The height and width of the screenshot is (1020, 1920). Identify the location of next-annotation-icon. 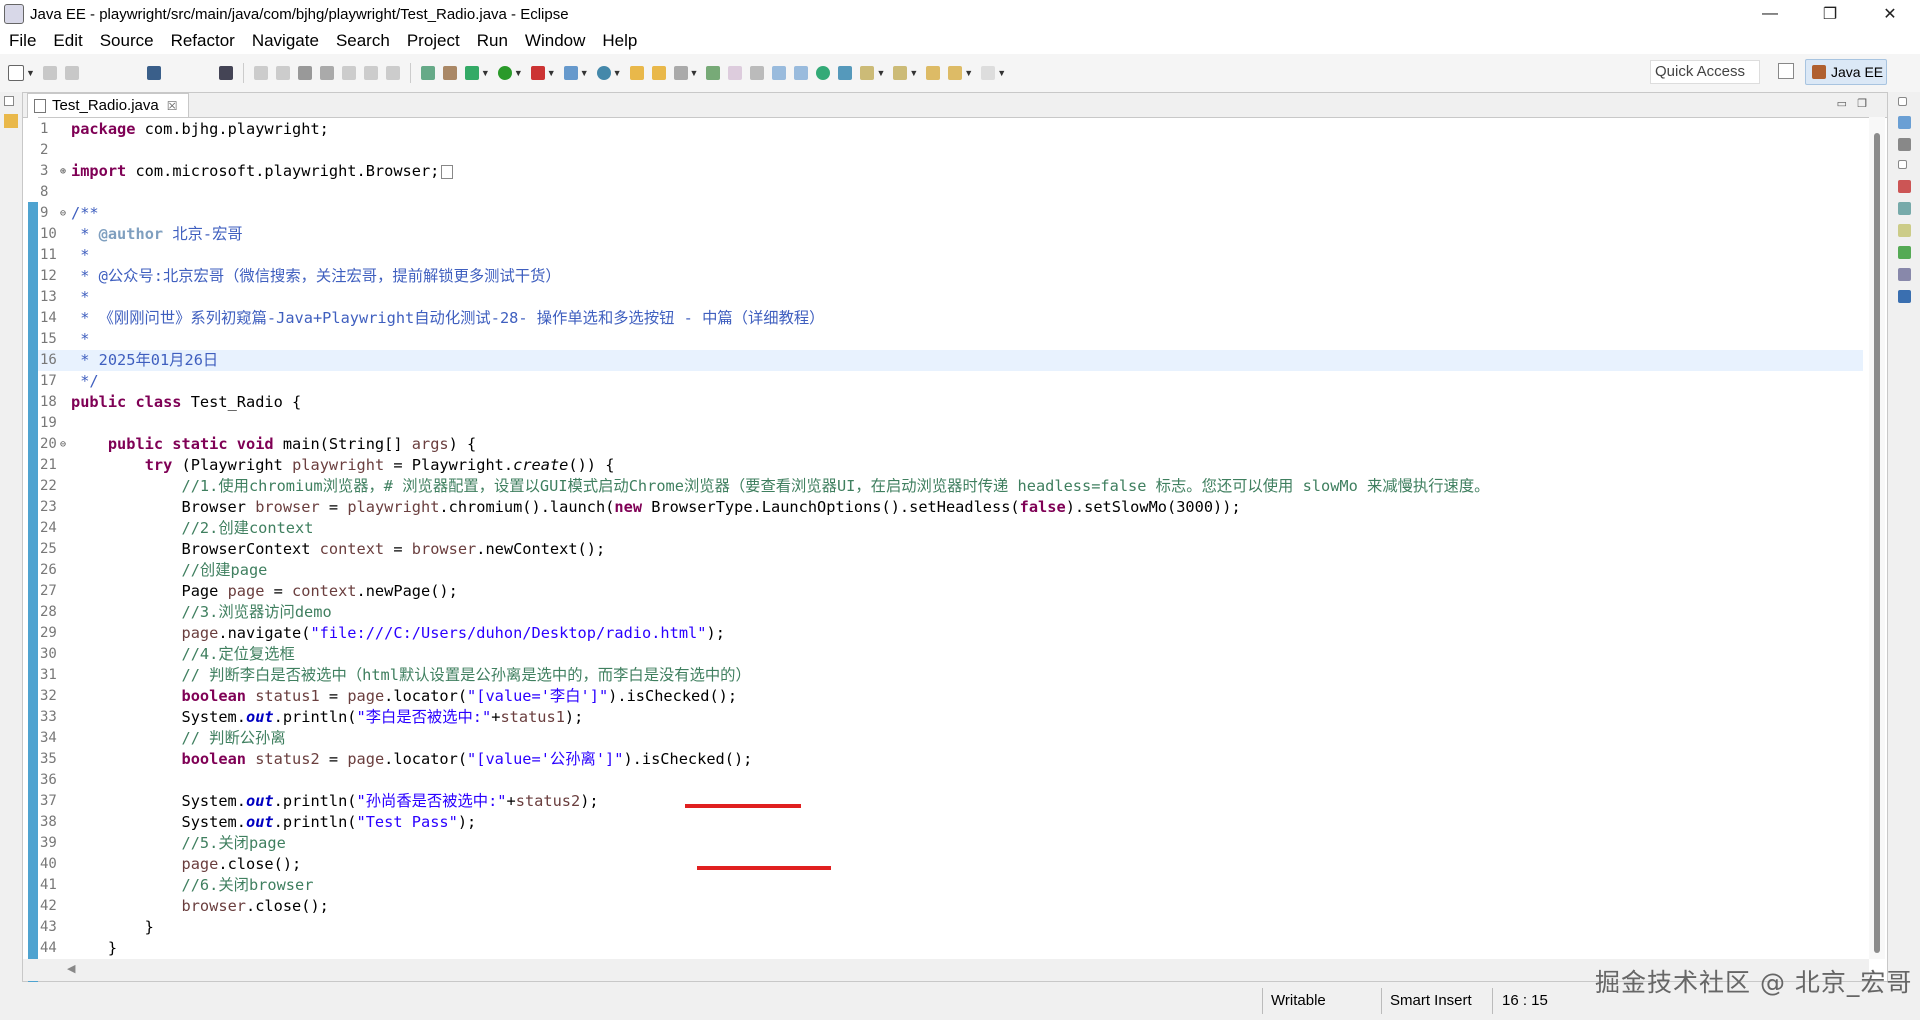
(867, 73).